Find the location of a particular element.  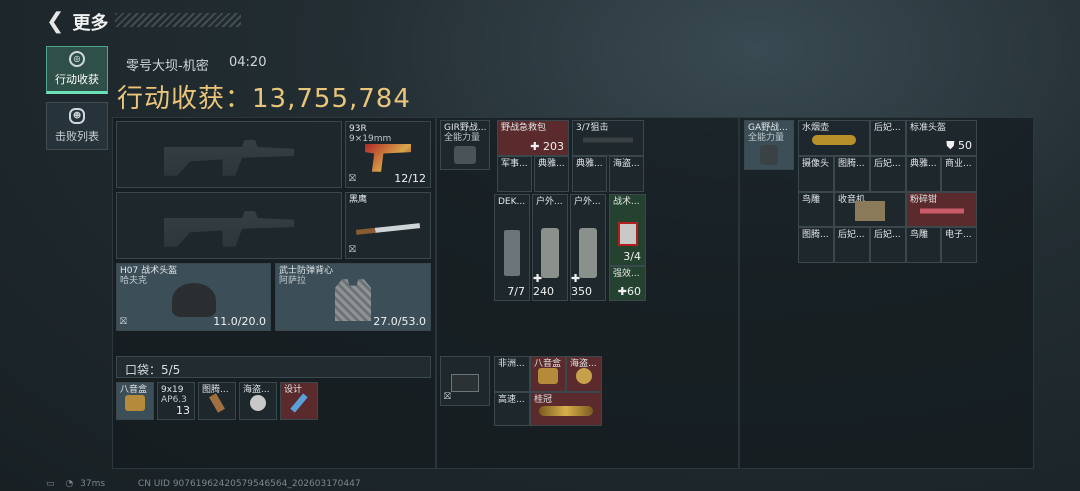

item-value: 3/4 is located at coordinates (632, 256).